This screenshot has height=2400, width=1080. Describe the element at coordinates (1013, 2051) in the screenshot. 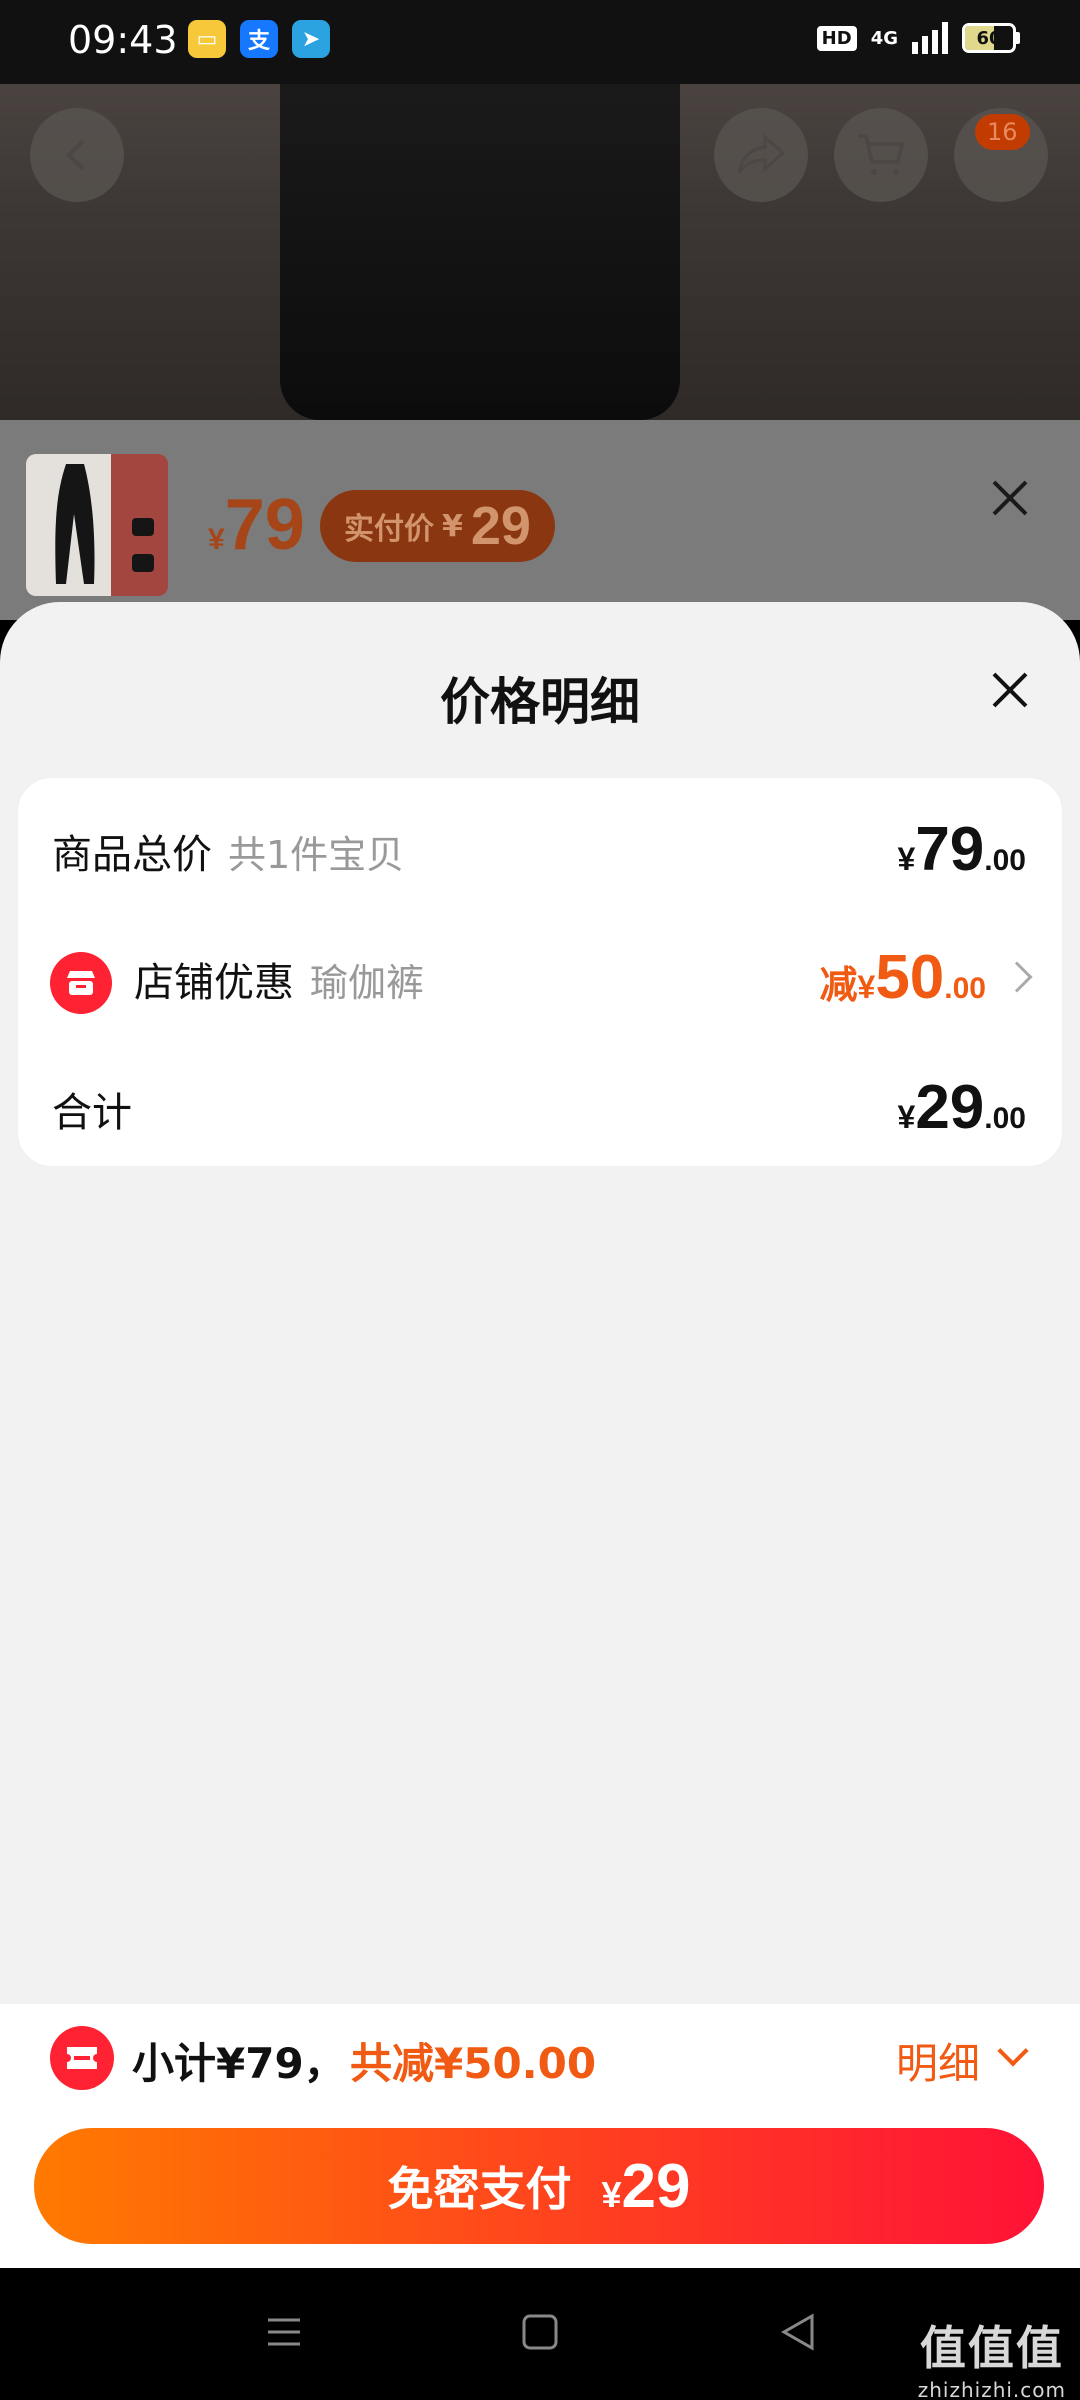

I see `chevron-down-icon` at that location.